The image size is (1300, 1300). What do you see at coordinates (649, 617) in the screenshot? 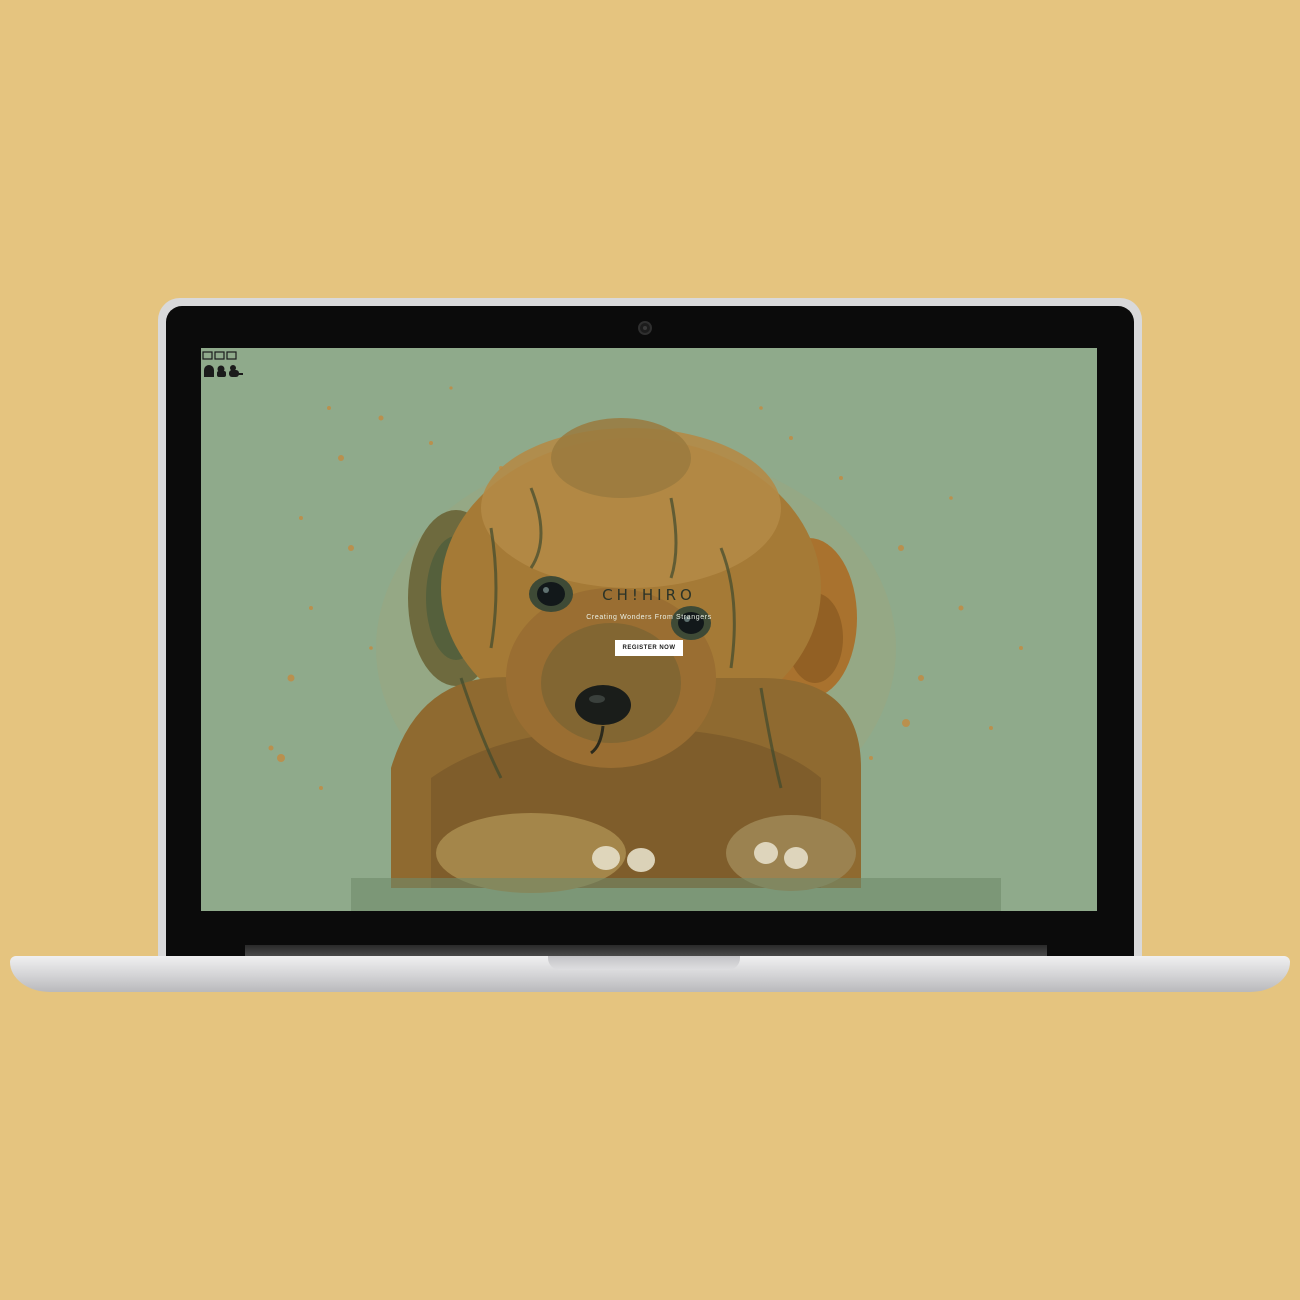
I see `site-tagline: Creating Wonders From Strangers` at bounding box center [649, 617].